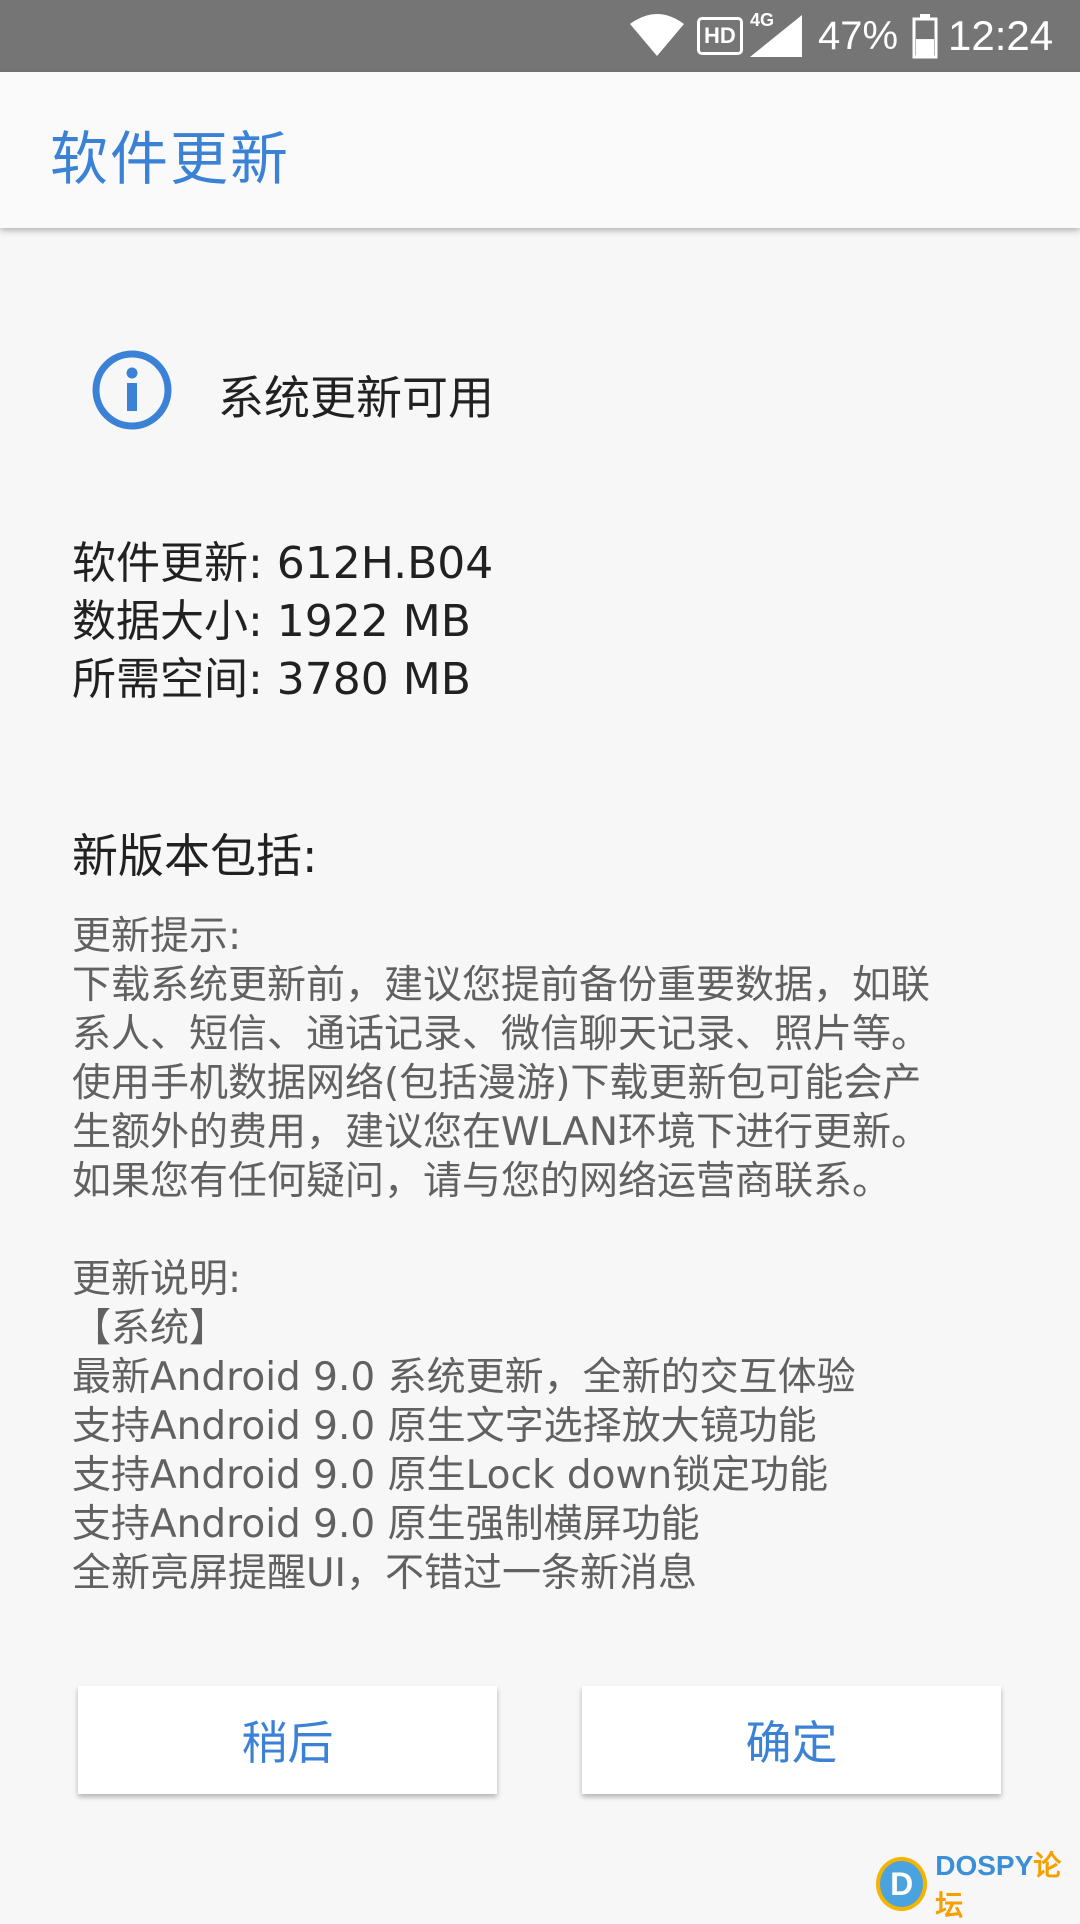 This screenshot has width=1080, height=1924. Describe the element at coordinates (984, 1865) in the screenshot. I see `watermark-brand: DOSPY` at that location.